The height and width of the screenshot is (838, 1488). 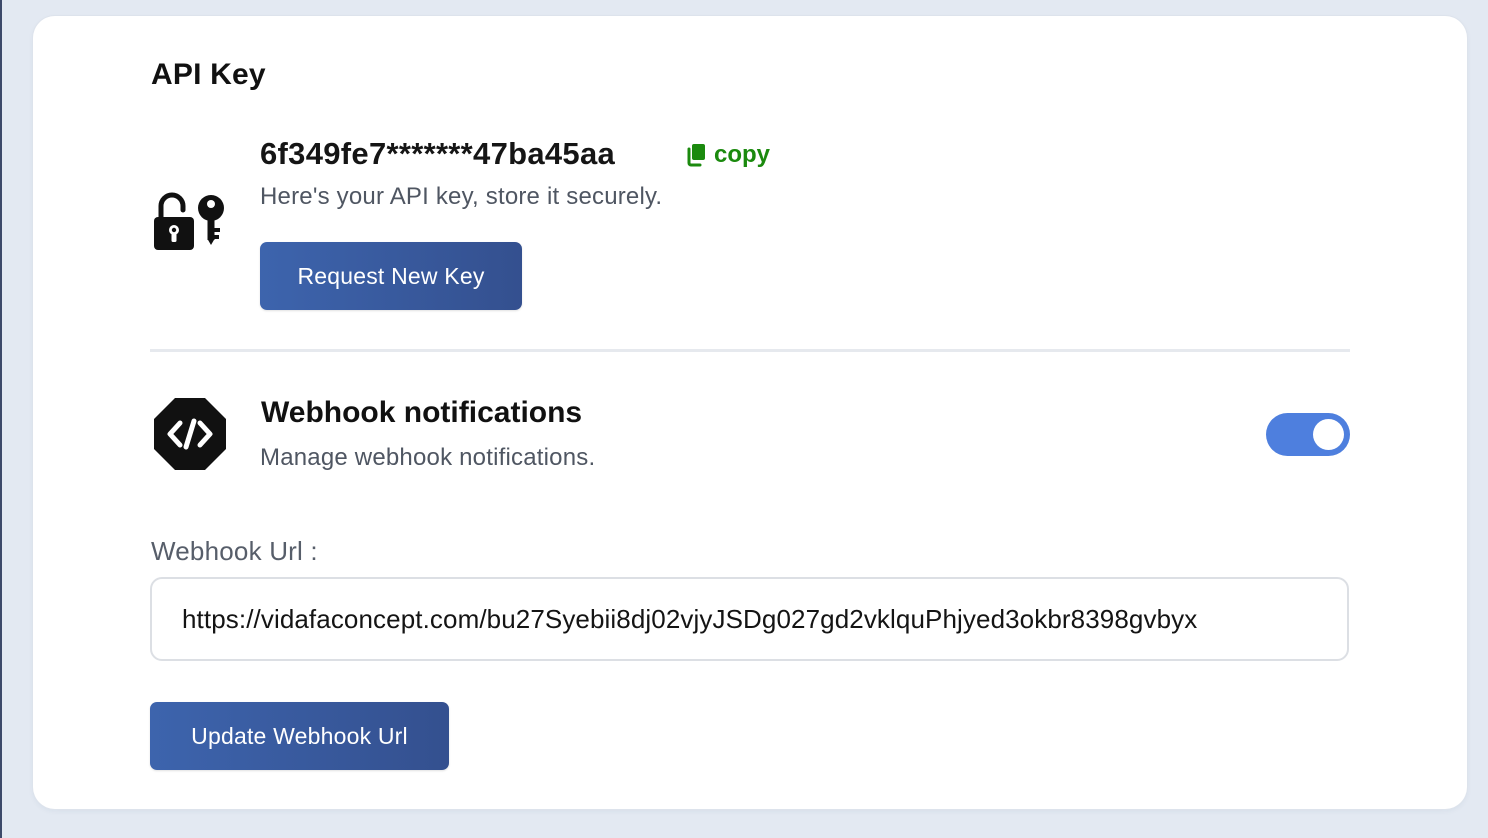 I want to click on webhook-description: Manage webhook notifications., so click(x=428, y=457).